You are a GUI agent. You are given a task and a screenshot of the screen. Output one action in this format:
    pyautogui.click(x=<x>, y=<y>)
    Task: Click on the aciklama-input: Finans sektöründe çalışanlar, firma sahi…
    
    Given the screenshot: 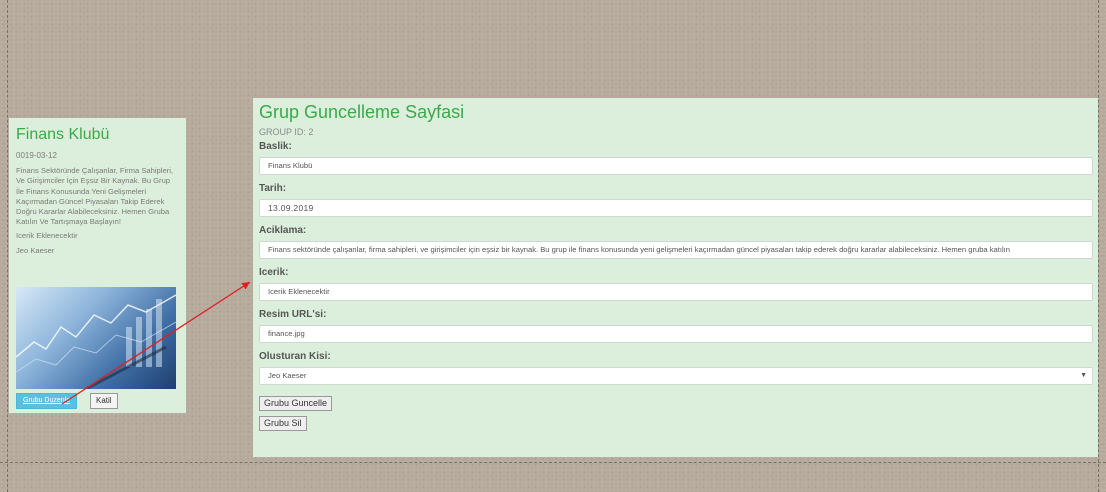 What is the action you would take?
    pyautogui.click(x=676, y=250)
    